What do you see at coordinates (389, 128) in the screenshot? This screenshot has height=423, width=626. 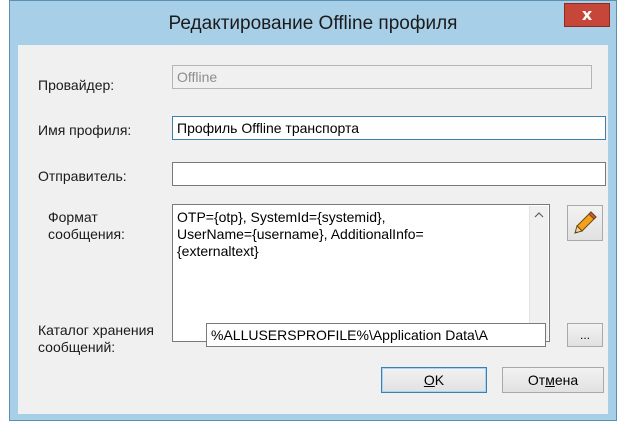 I see `profile-name-input: Профиль Offline транспорта` at bounding box center [389, 128].